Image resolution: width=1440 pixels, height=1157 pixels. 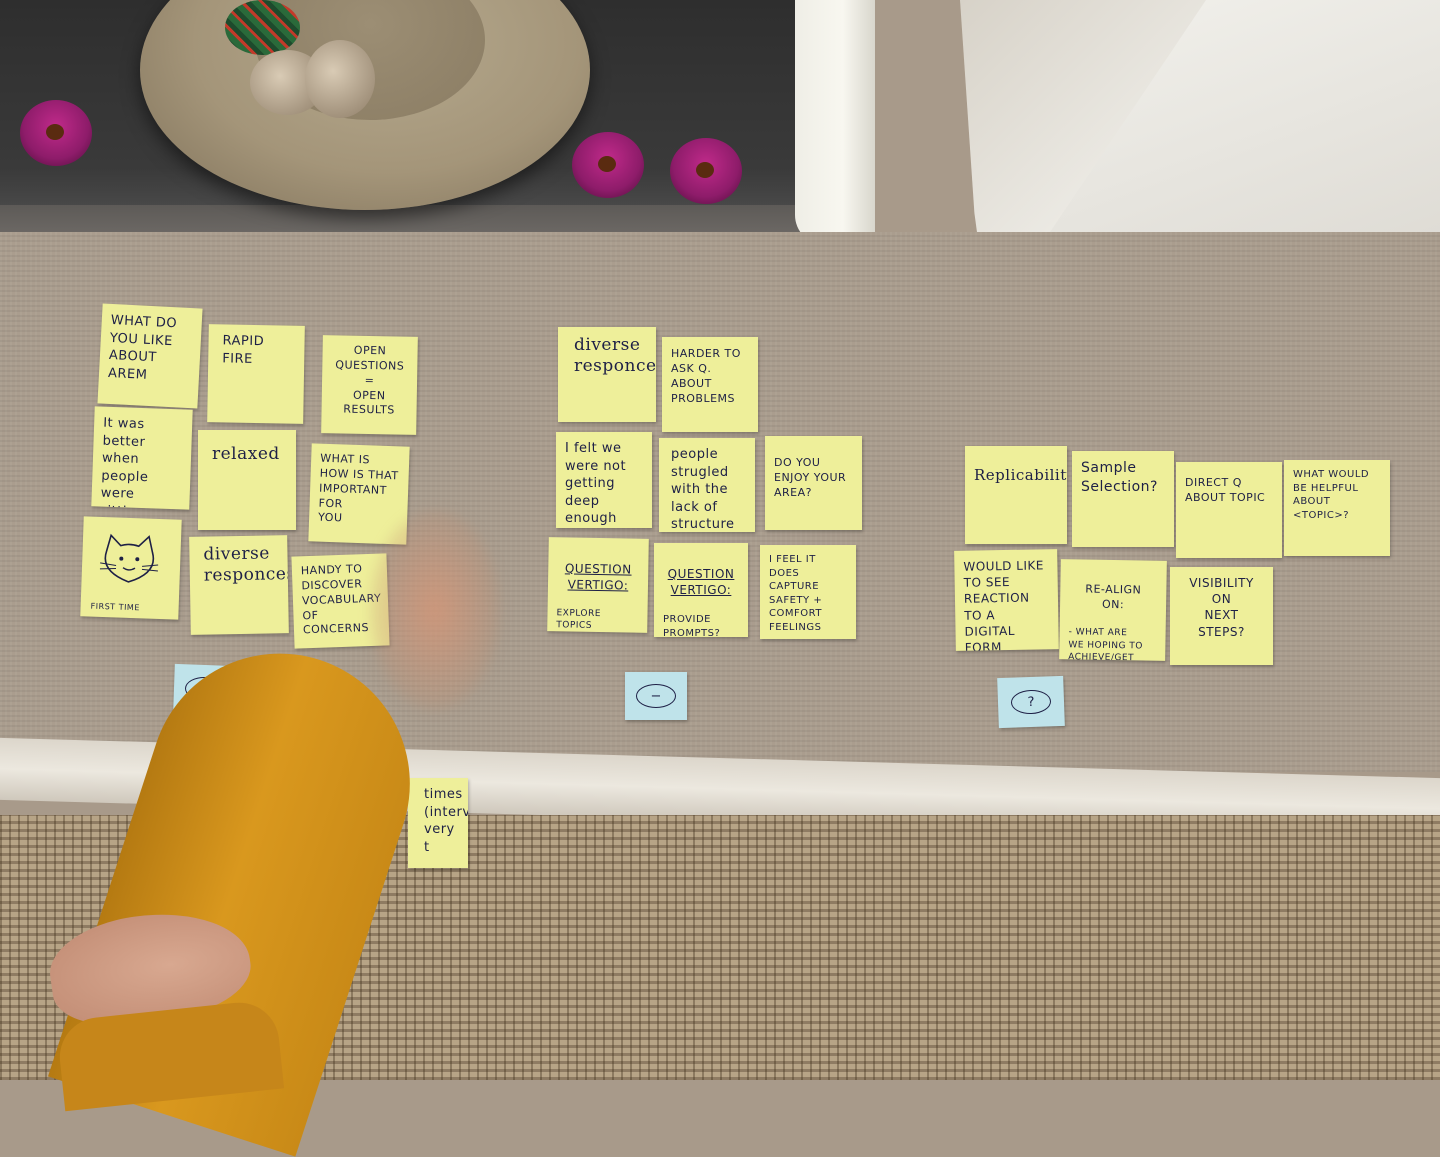 I want to click on column-label-minus: −, so click(x=656, y=696).